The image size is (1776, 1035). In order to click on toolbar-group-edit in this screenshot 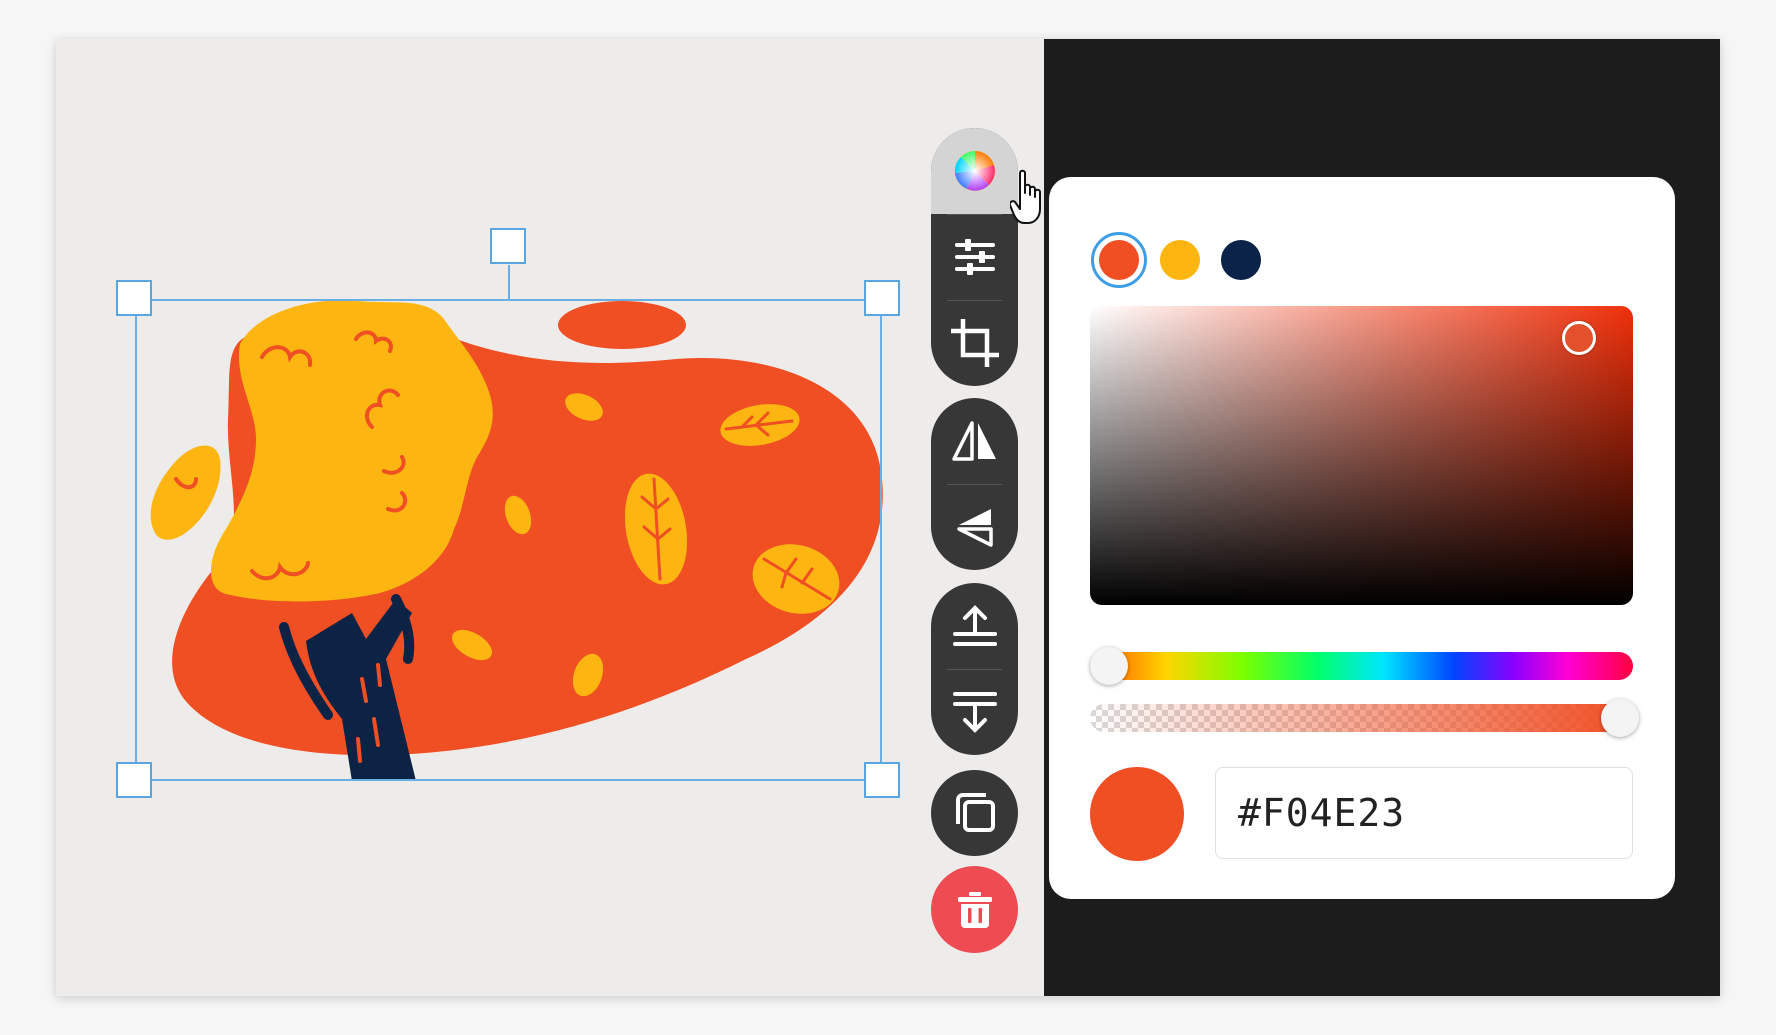, I will do `click(974, 257)`.